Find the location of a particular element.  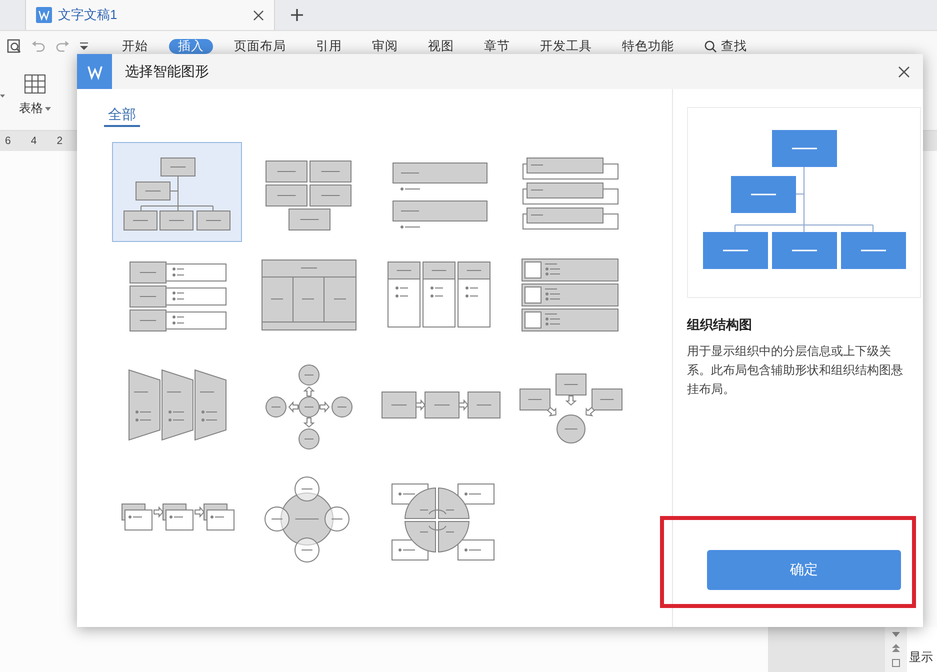

document-tab: 文字文稿1 is located at coordinates (150, 15).